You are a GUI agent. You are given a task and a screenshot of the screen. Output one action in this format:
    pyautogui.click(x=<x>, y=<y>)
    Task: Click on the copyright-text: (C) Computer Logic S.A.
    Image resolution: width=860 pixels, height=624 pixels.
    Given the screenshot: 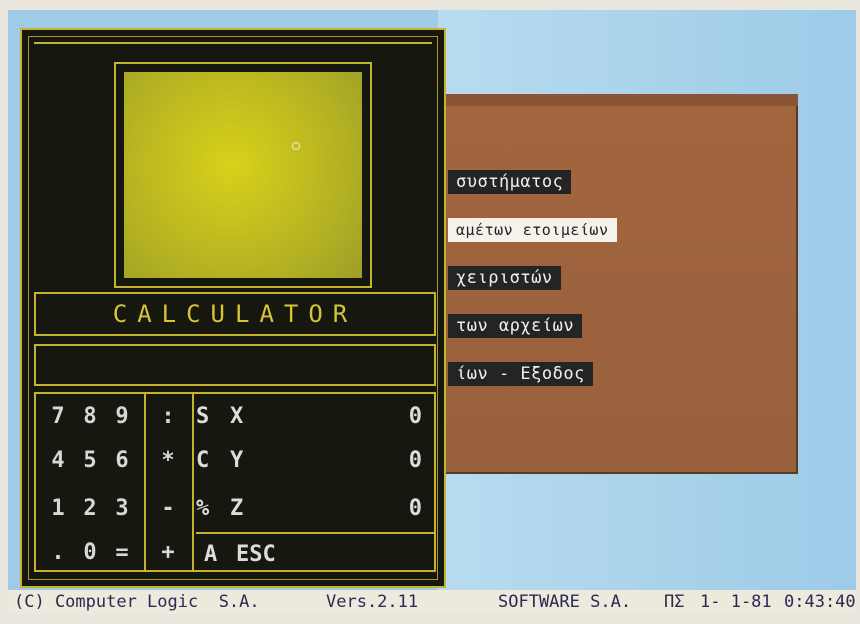 What is the action you would take?
    pyautogui.click(x=137, y=602)
    